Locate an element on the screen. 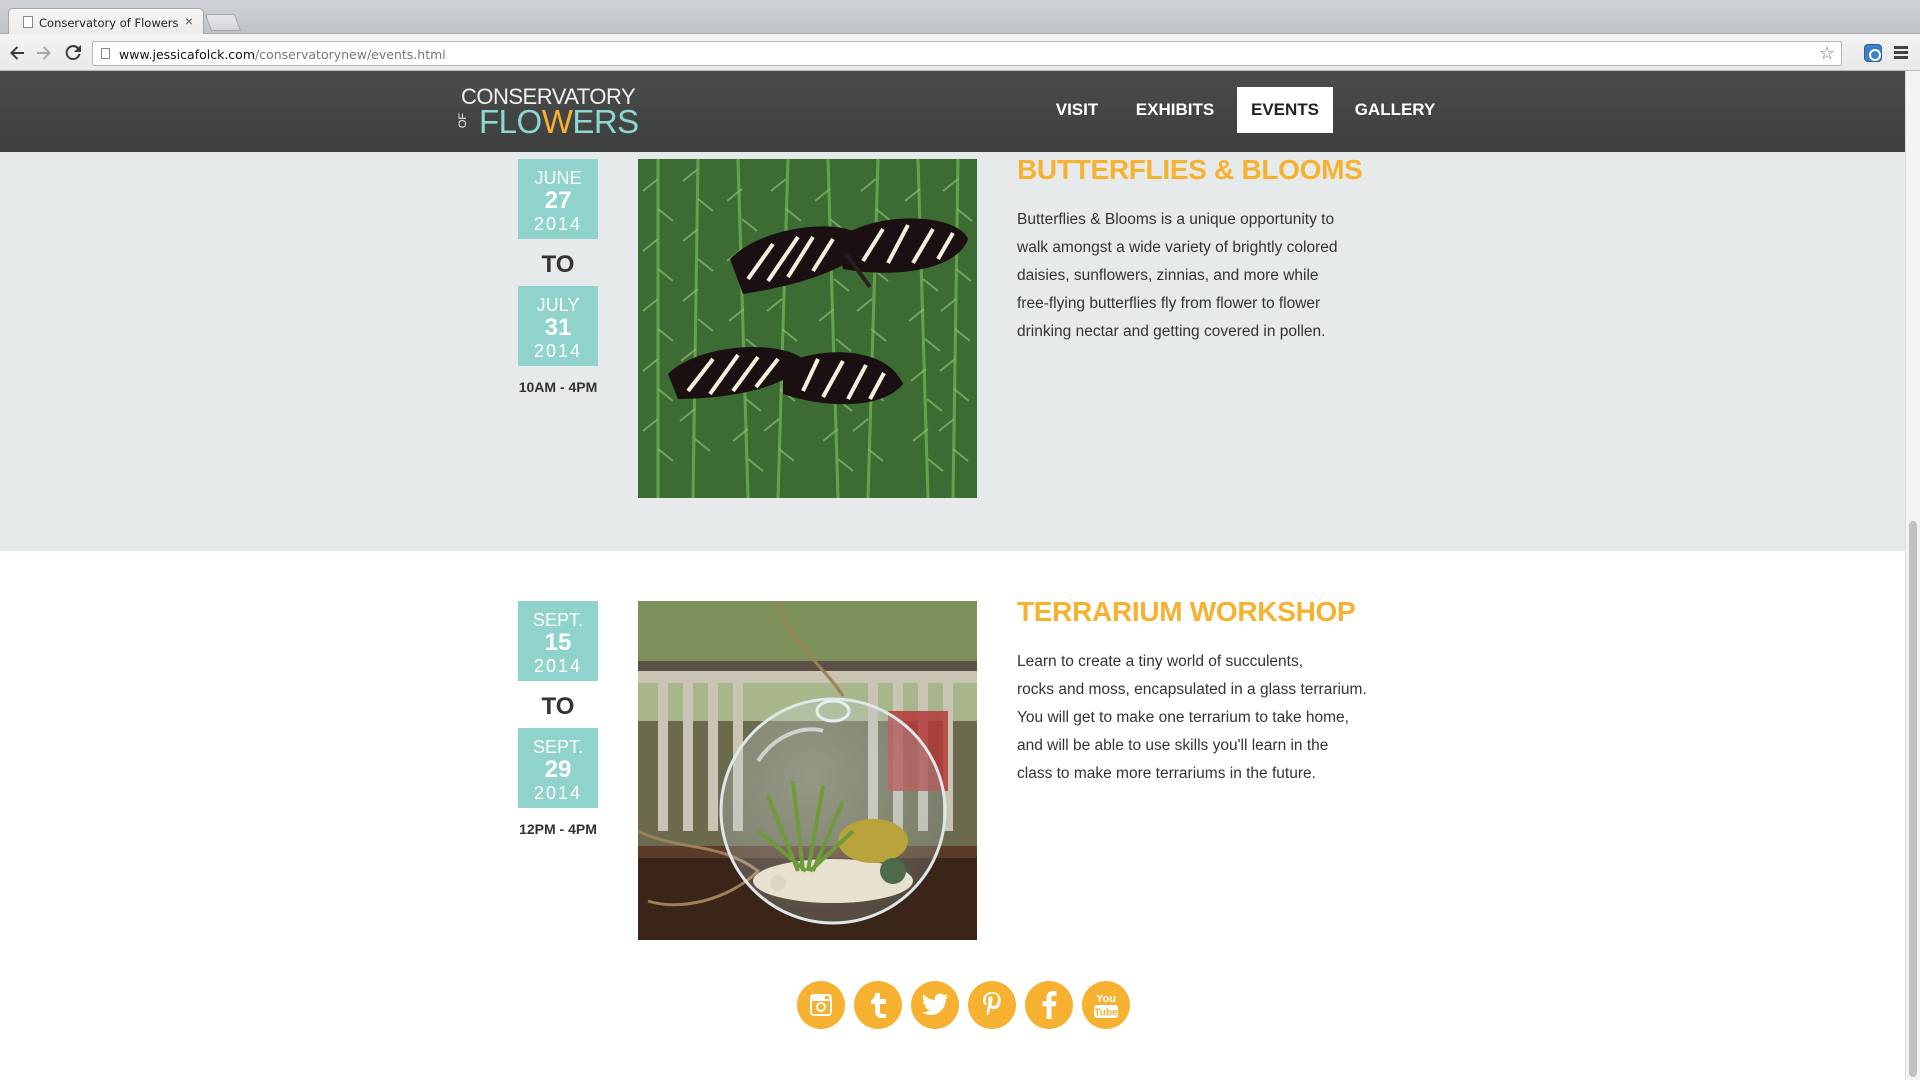 The image size is (1920, 1080). footer is located at coordinates (952, 1025).